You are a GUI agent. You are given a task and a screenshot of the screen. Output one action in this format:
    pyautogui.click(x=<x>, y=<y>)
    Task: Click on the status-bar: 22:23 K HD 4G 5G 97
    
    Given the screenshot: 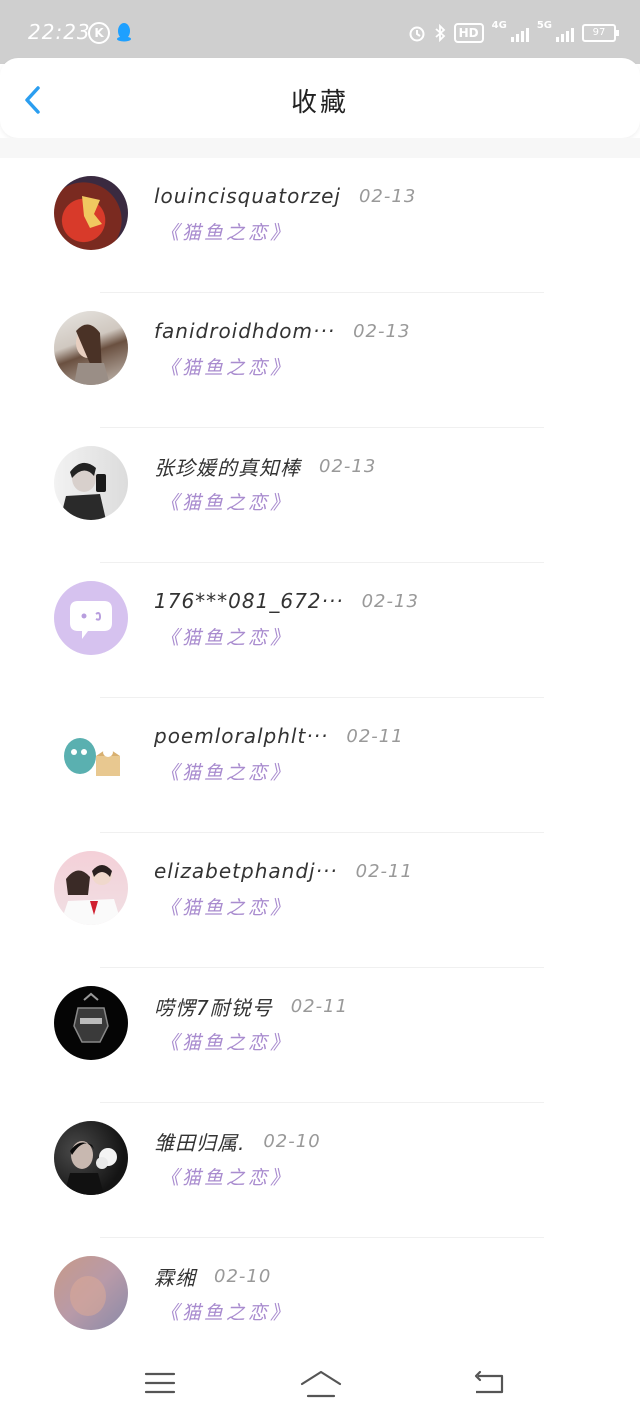 What is the action you would take?
    pyautogui.click(x=320, y=32)
    